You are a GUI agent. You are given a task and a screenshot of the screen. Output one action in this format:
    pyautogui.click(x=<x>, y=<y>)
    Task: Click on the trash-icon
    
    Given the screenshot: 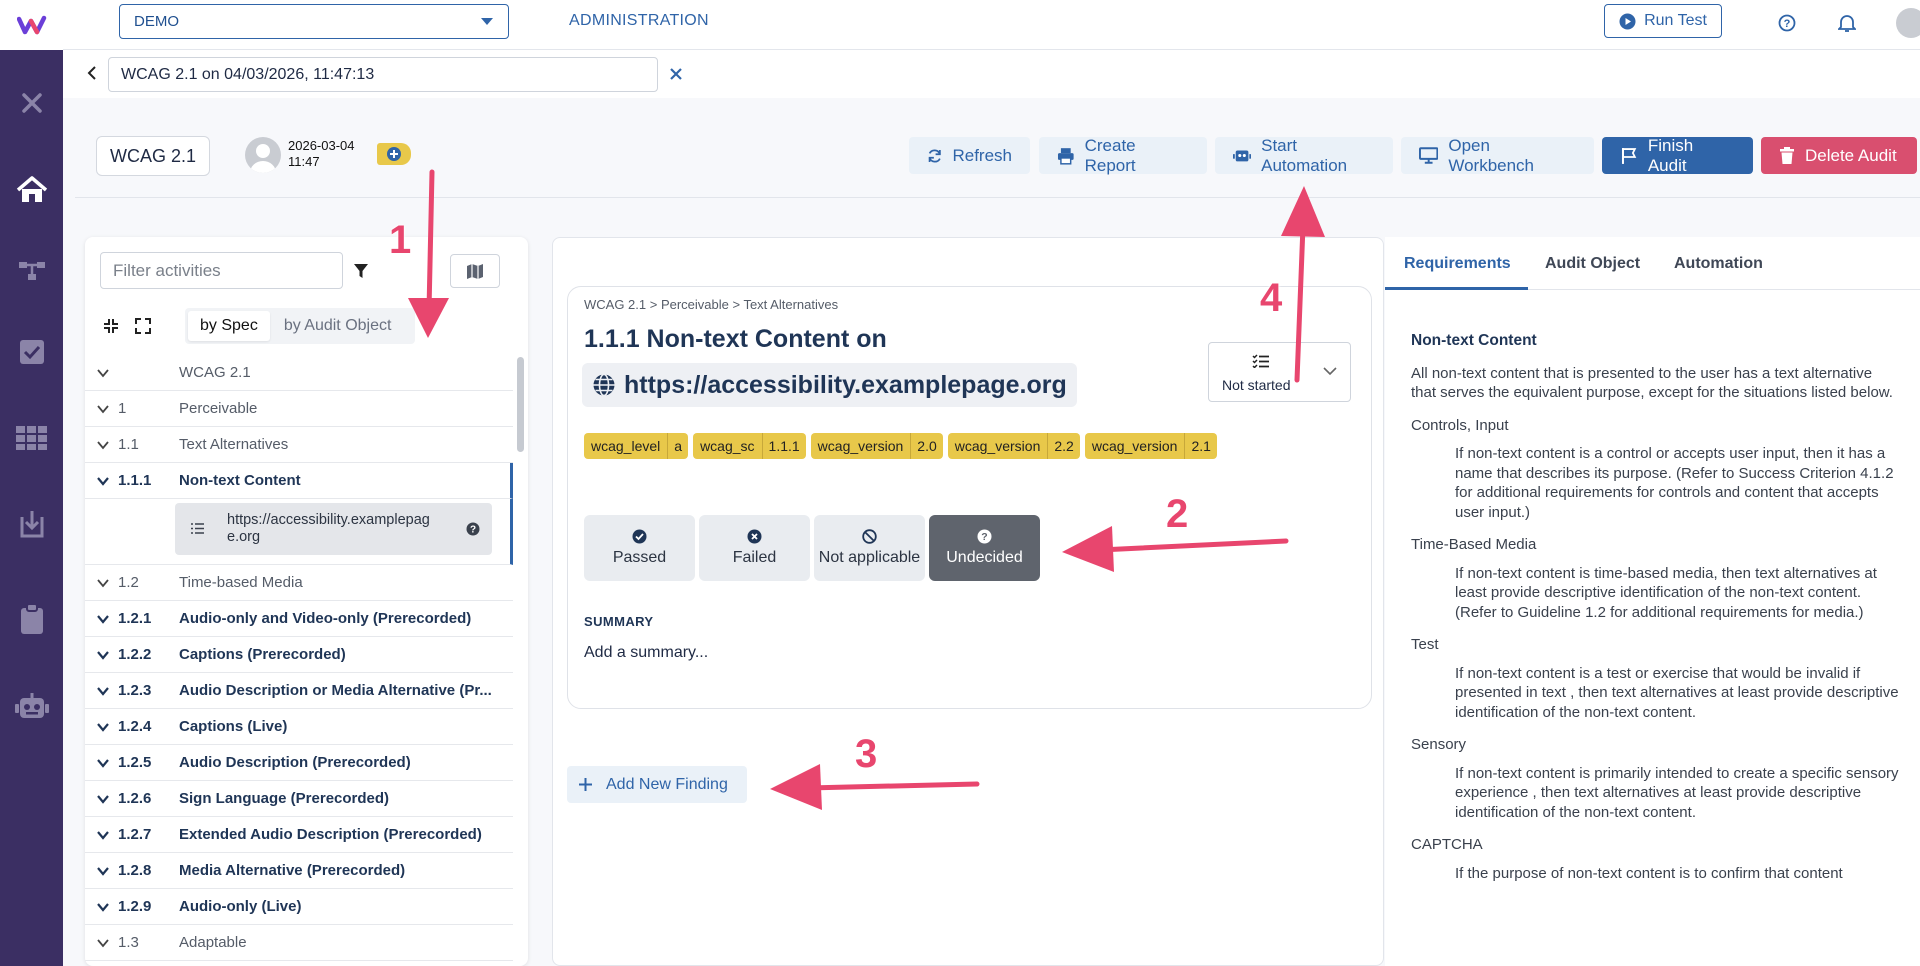 What is the action you would take?
    pyautogui.click(x=1787, y=155)
    